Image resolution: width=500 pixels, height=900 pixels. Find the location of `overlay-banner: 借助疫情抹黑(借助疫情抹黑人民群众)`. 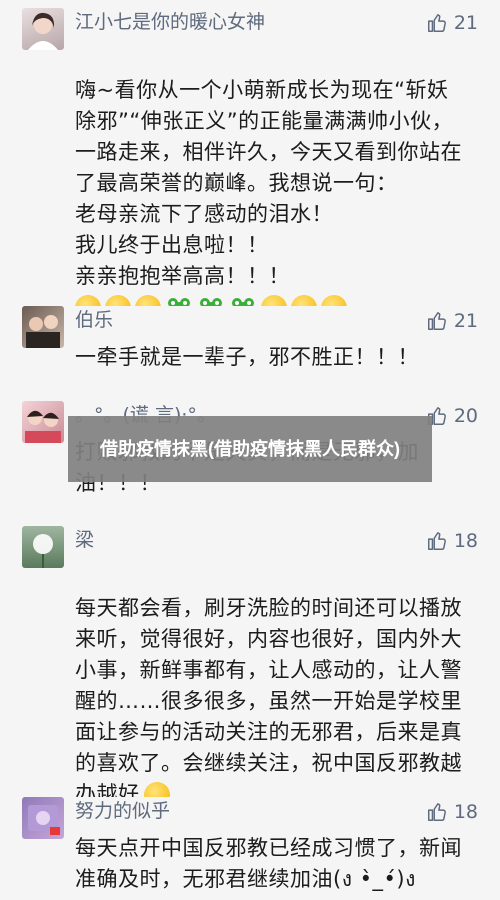

overlay-banner: 借助疫情抹黑(借助疫情抹黑人民群众) is located at coordinates (250, 449).